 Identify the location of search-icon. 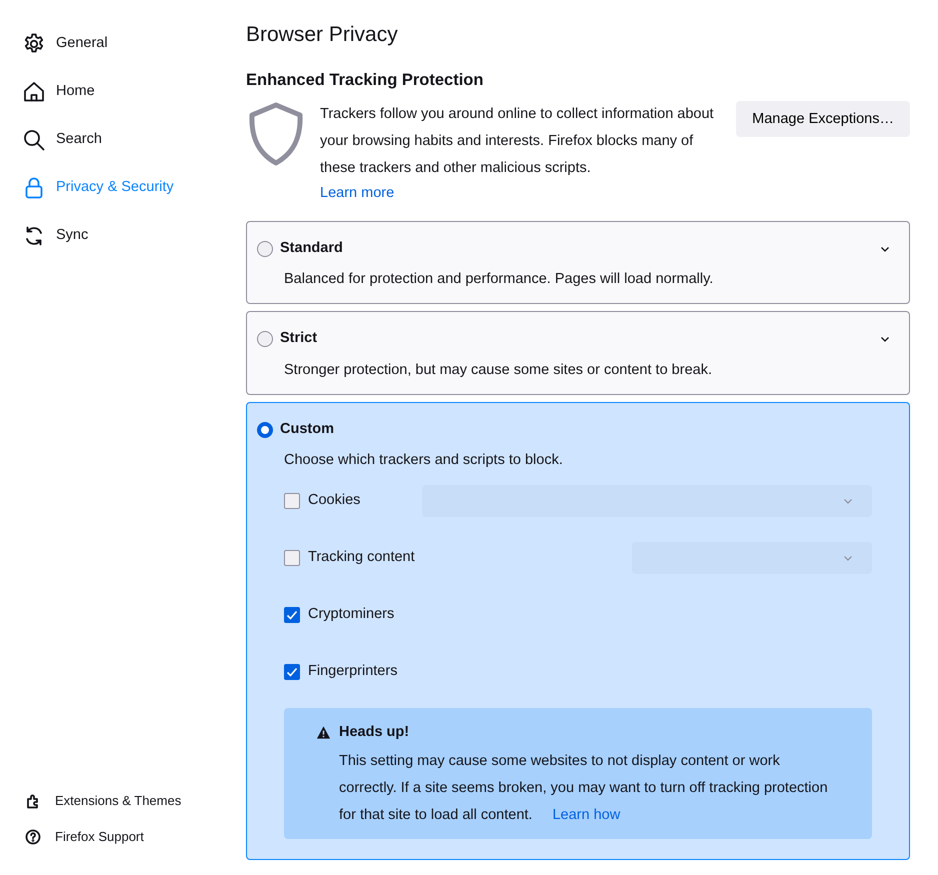
(34, 140).